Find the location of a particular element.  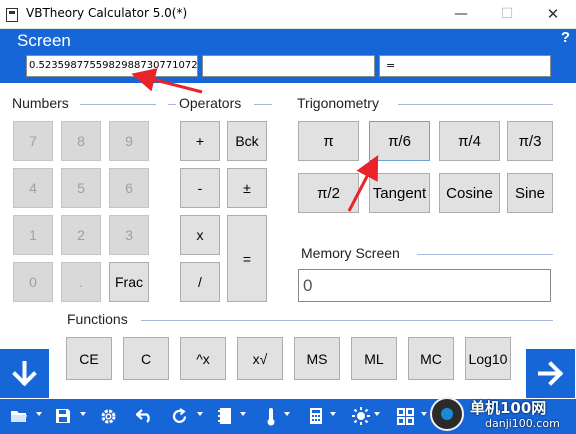

arrow-down-icon is located at coordinates (24, 374).